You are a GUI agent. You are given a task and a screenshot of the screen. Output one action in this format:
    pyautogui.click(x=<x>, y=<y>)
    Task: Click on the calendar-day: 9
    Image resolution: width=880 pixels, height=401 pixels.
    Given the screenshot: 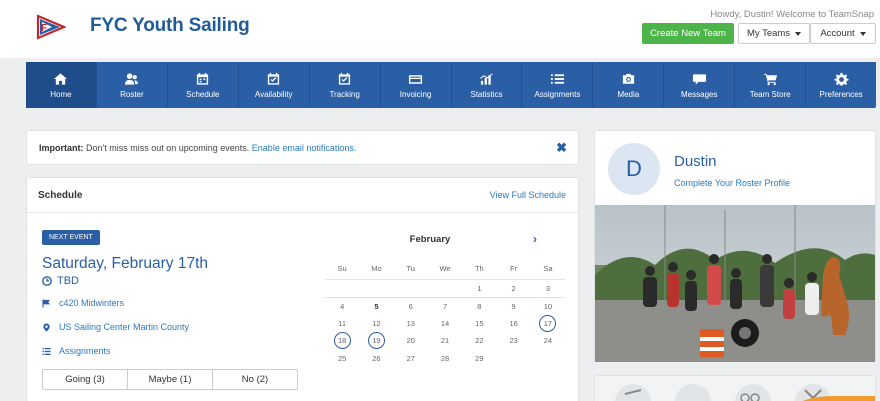 What is the action you would take?
    pyautogui.click(x=513, y=305)
    